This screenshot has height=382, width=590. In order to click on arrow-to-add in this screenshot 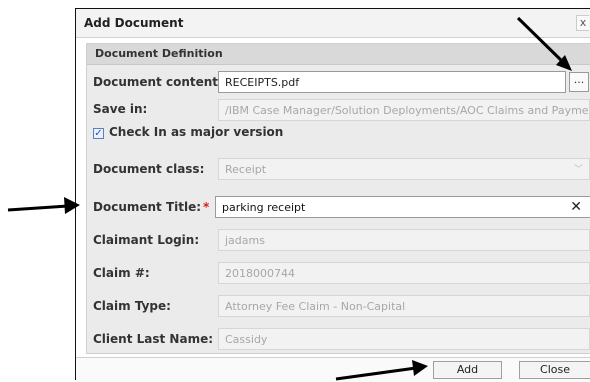, I will do `click(376, 373)`.